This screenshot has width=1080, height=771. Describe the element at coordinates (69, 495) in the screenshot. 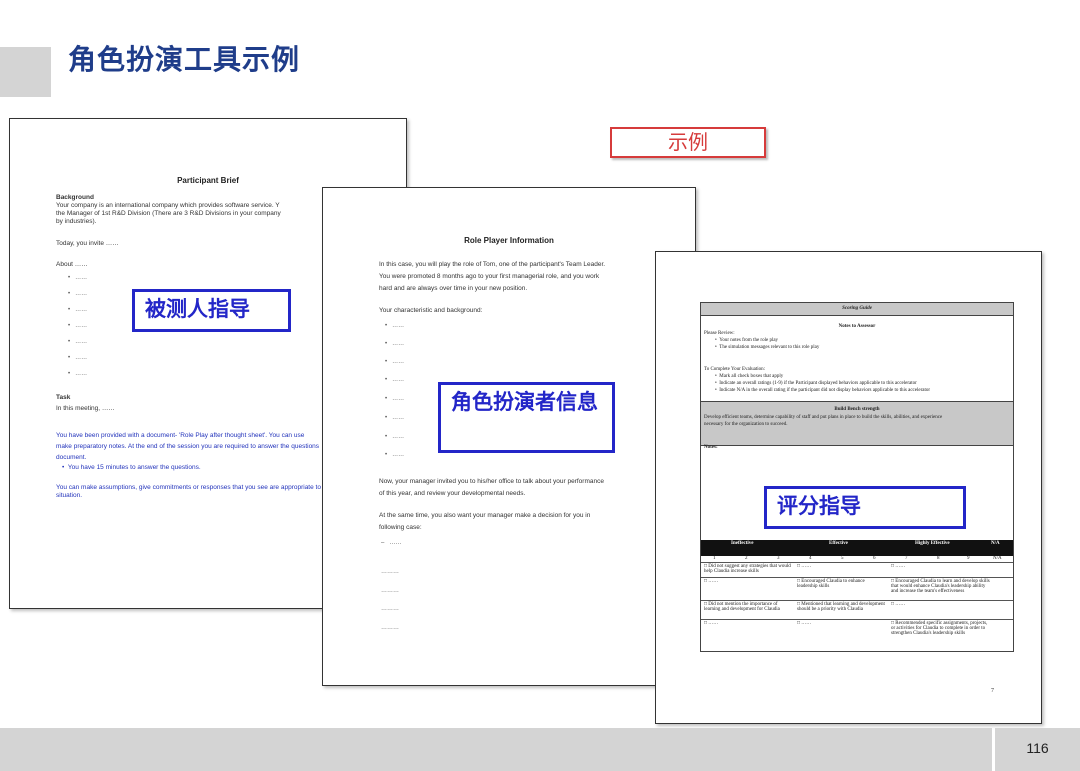

I see `assume-text-2: situation.` at that location.